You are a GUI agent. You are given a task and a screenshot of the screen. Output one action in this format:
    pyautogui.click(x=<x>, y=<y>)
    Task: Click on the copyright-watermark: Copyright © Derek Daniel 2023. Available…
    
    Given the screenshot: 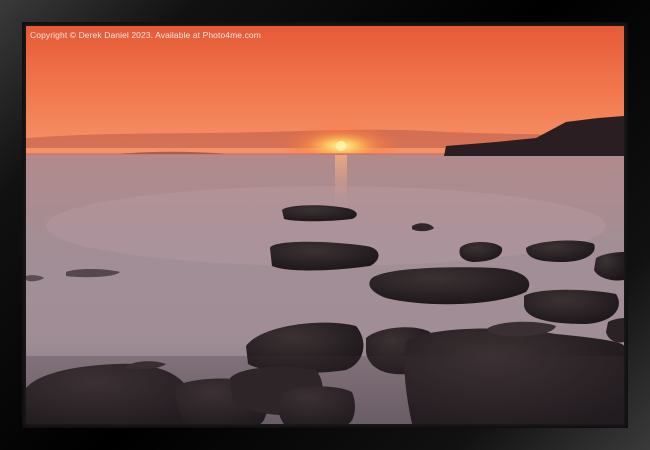 What is the action you would take?
    pyautogui.click(x=145, y=35)
    